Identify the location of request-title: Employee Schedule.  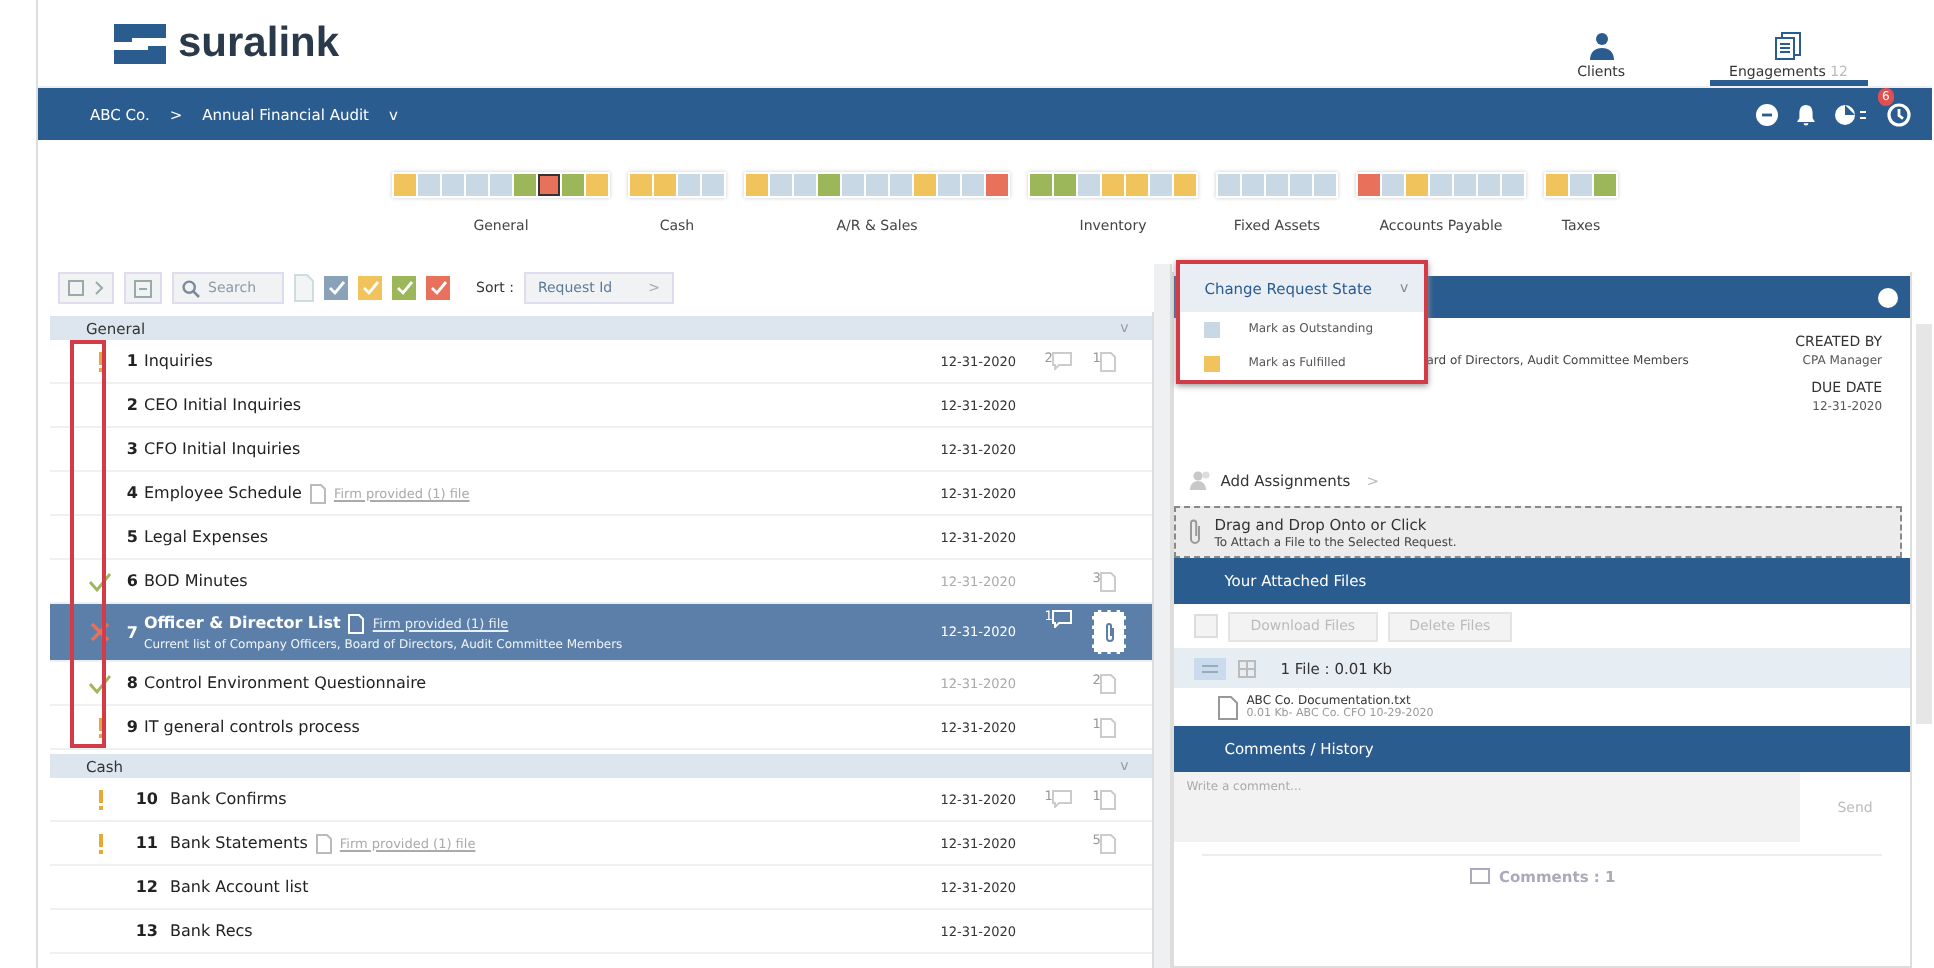
(223, 493).